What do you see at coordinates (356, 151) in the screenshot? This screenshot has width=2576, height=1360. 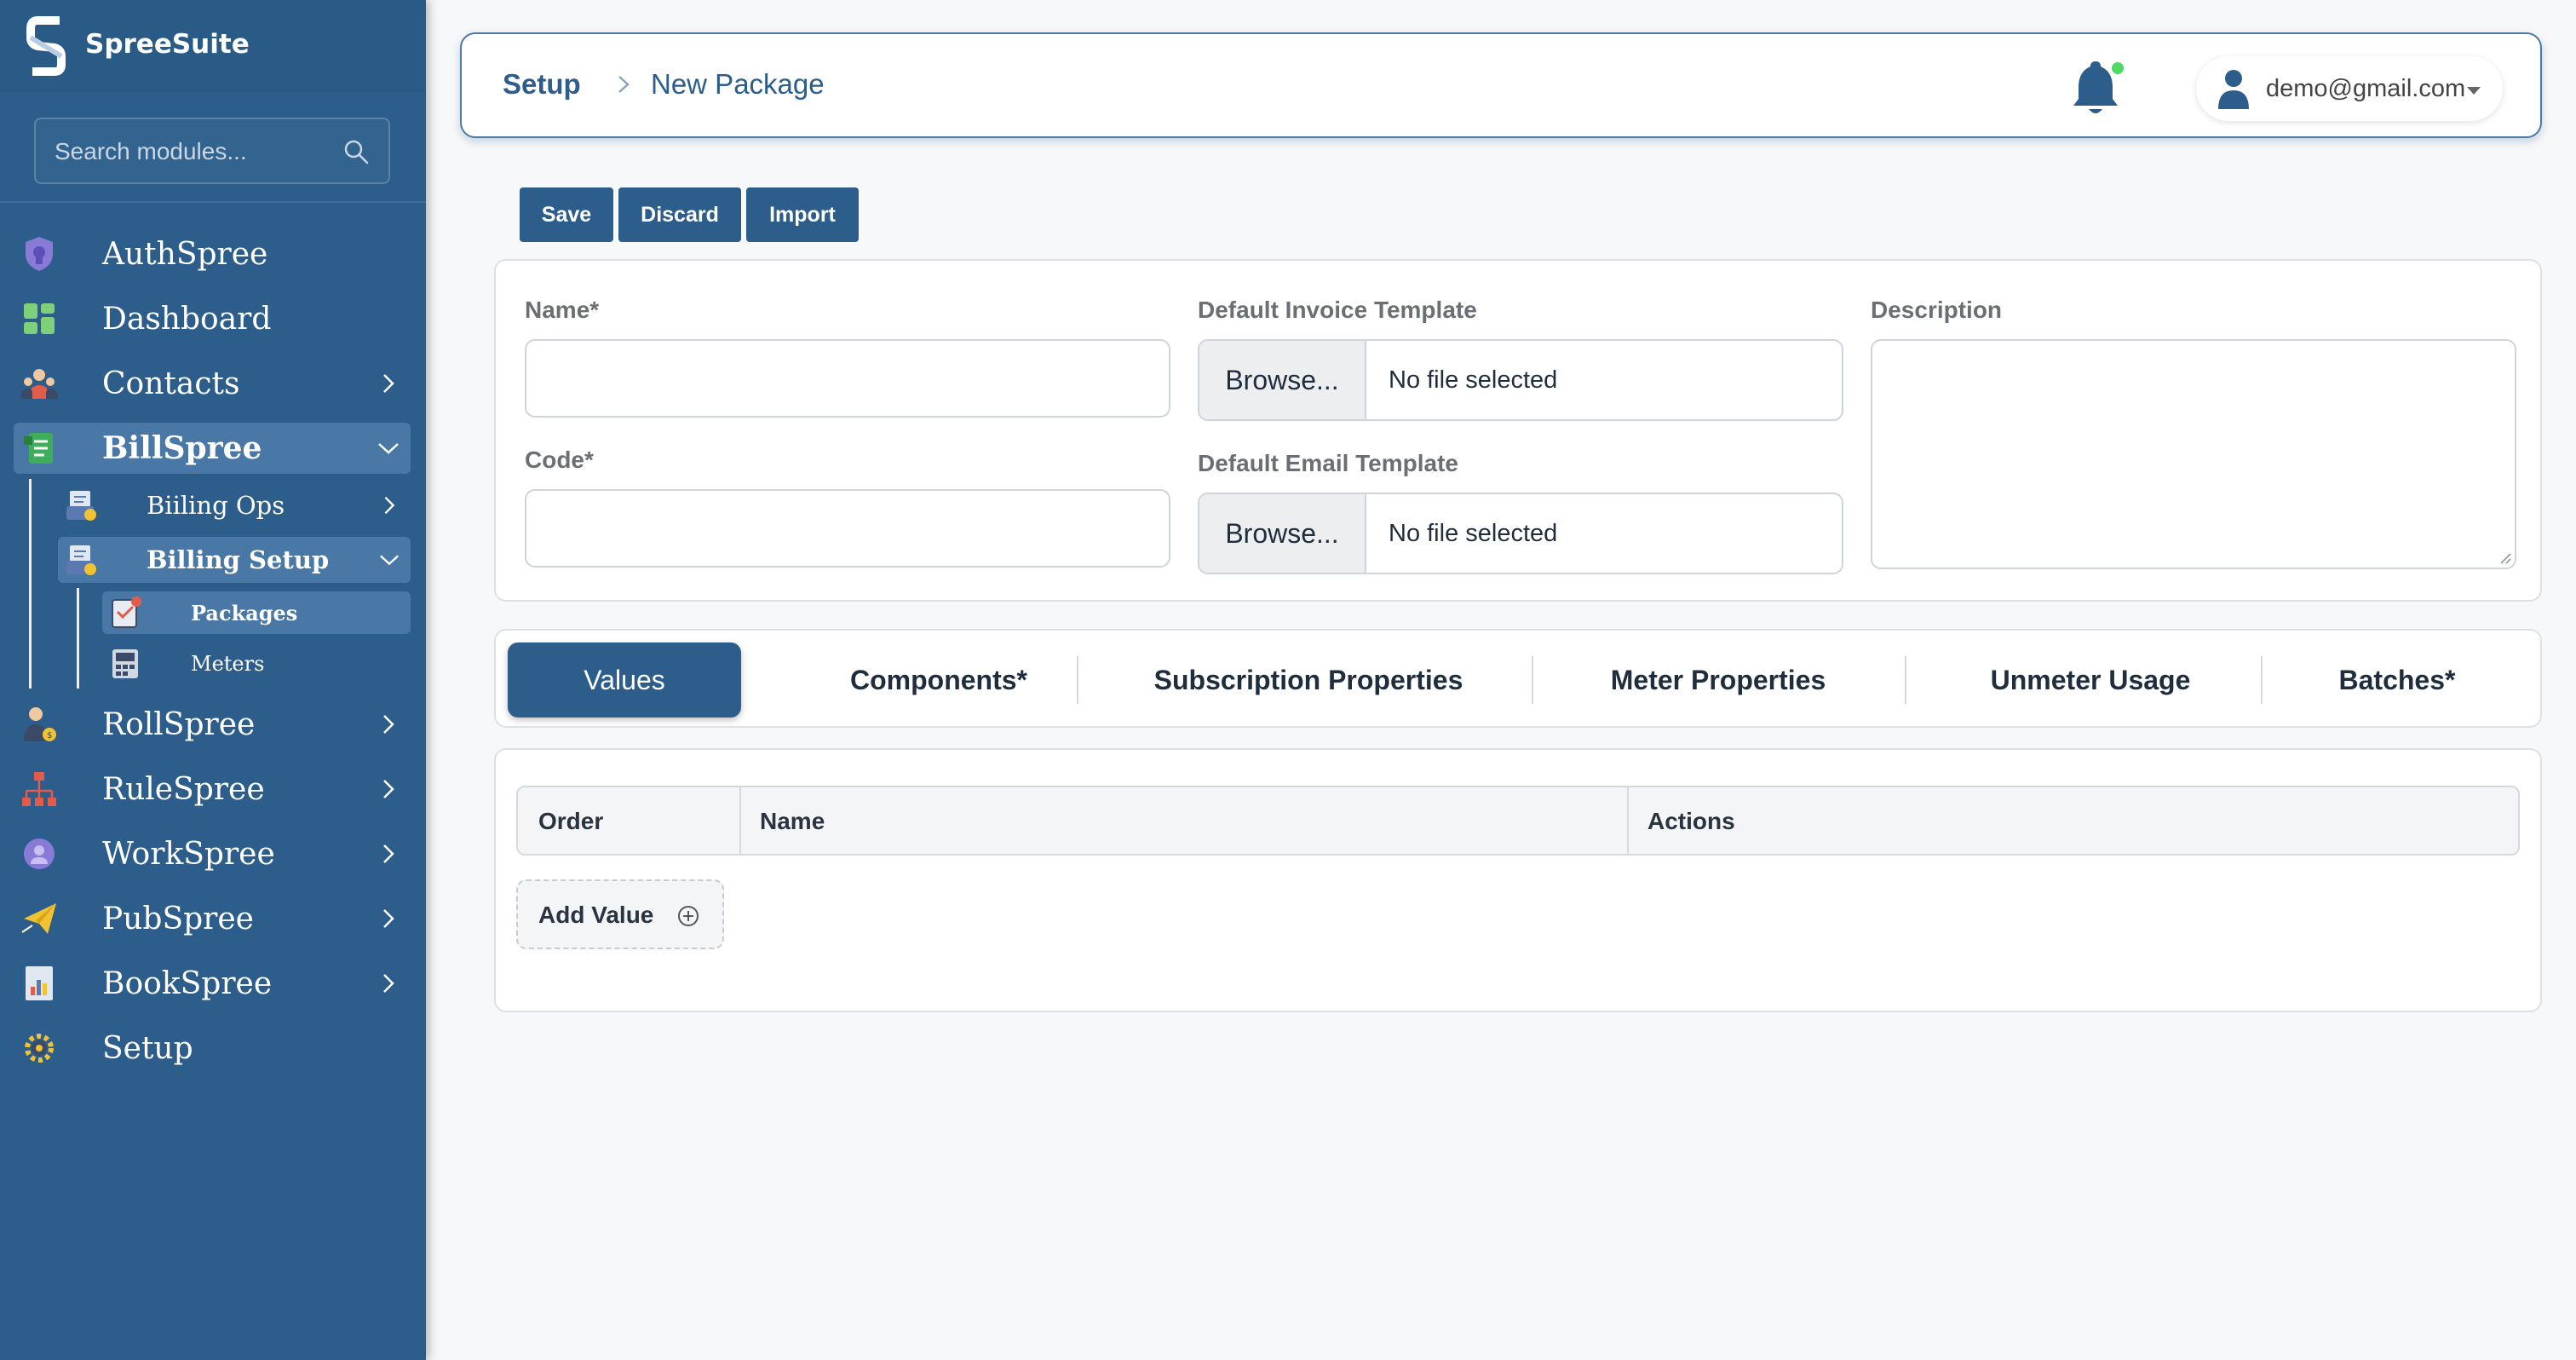 I see `search-icon` at bounding box center [356, 151].